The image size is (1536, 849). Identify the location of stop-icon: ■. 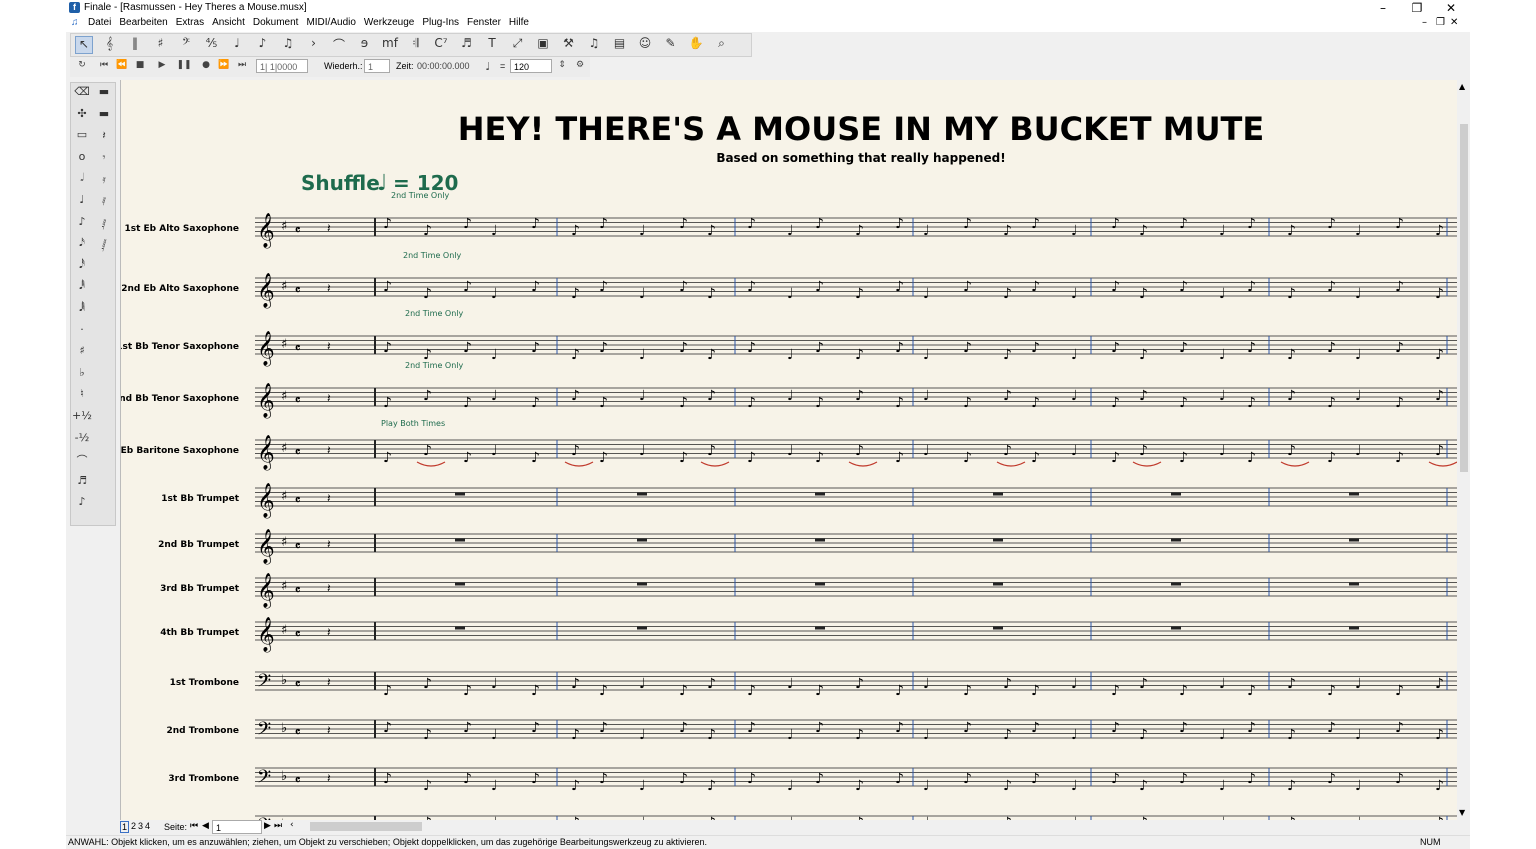
(140, 67).